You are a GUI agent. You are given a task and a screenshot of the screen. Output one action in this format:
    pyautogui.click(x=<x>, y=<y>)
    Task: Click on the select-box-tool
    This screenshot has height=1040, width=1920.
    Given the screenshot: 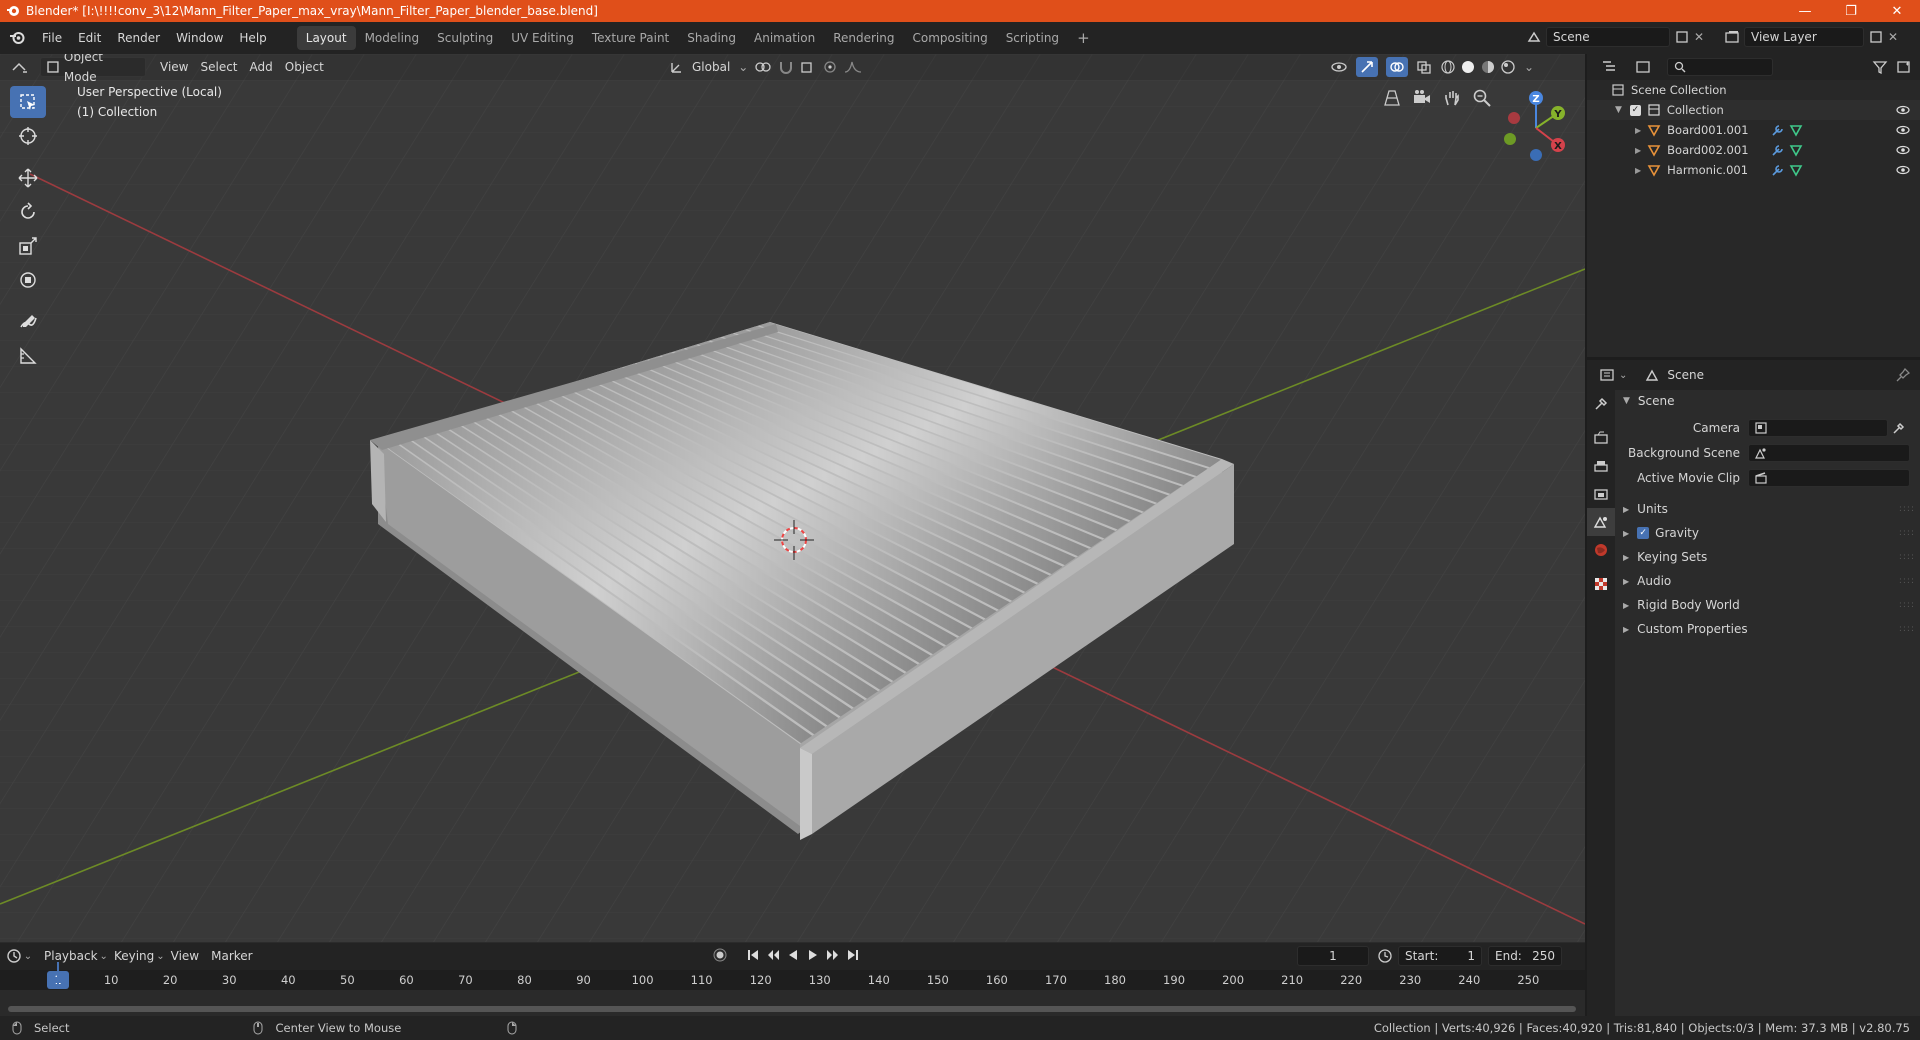 What is the action you would take?
    pyautogui.click(x=28, y=102)
    